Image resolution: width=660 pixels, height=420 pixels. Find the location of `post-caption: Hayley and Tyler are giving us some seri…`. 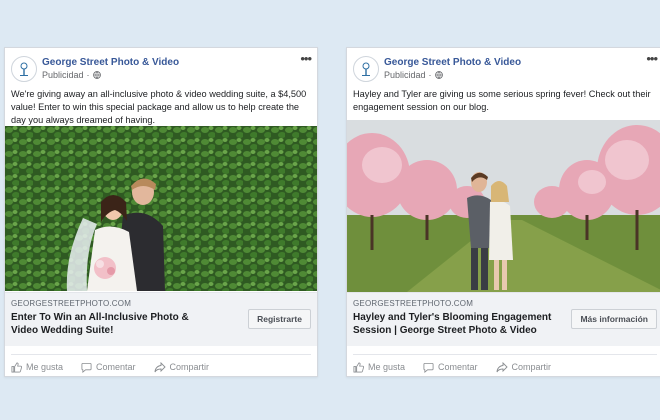

post-caption: Hayley and Tyler are giving us some seri… is located at coordinates (502, 100).